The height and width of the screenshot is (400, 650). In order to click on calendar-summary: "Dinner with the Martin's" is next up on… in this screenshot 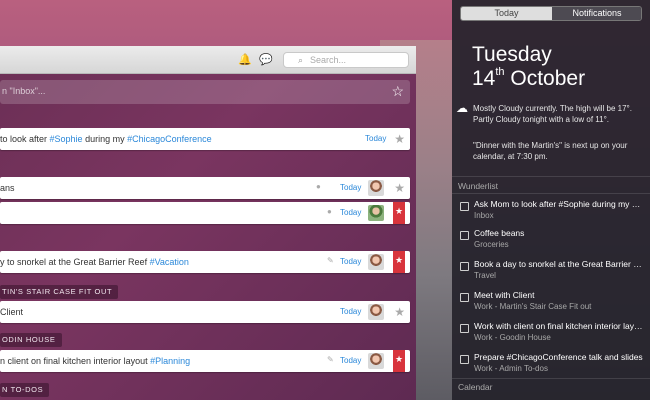, I will do `click(550, 151)`.